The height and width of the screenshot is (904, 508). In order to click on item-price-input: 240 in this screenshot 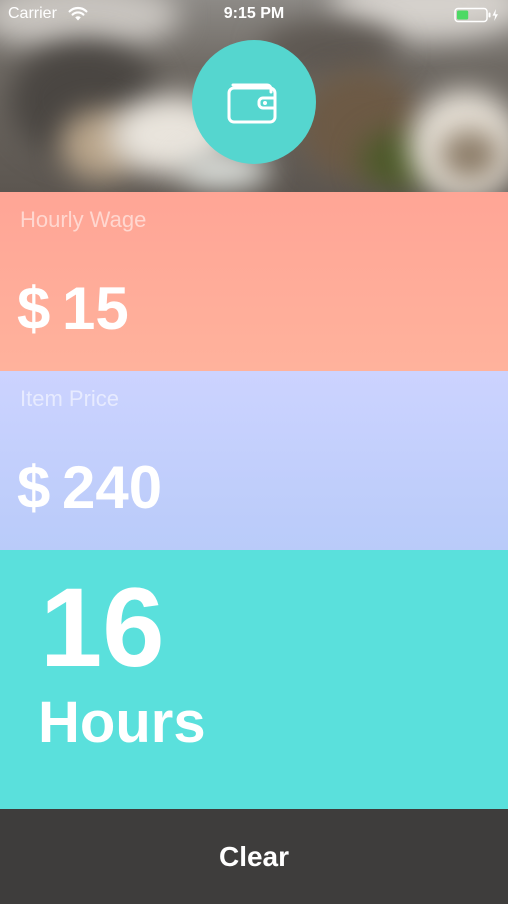, I will do `click(112, 488)`.